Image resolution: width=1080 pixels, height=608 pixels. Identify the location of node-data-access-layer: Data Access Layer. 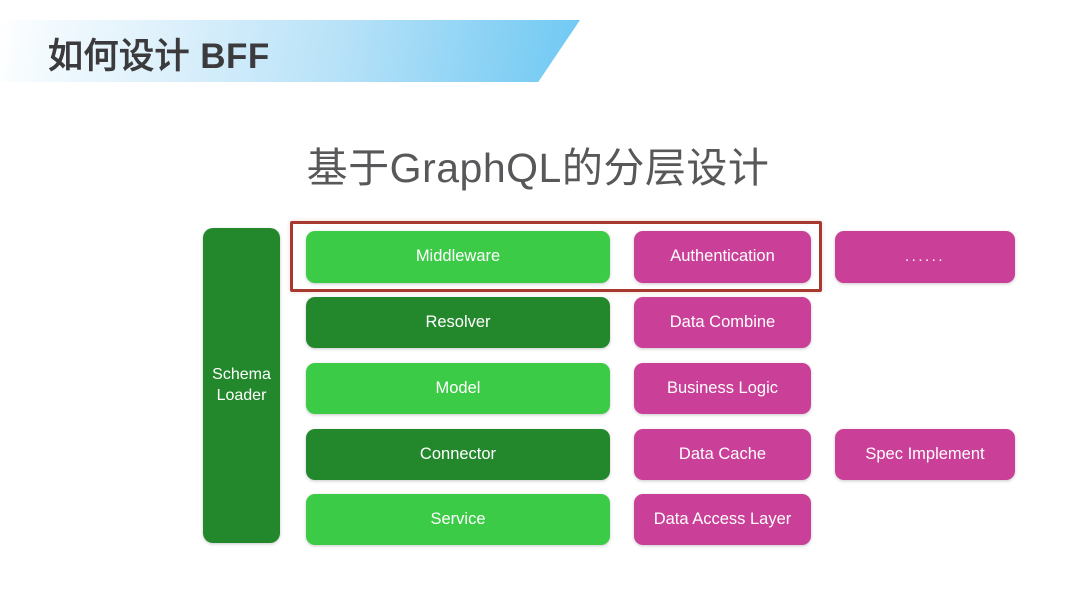
(722, 519).